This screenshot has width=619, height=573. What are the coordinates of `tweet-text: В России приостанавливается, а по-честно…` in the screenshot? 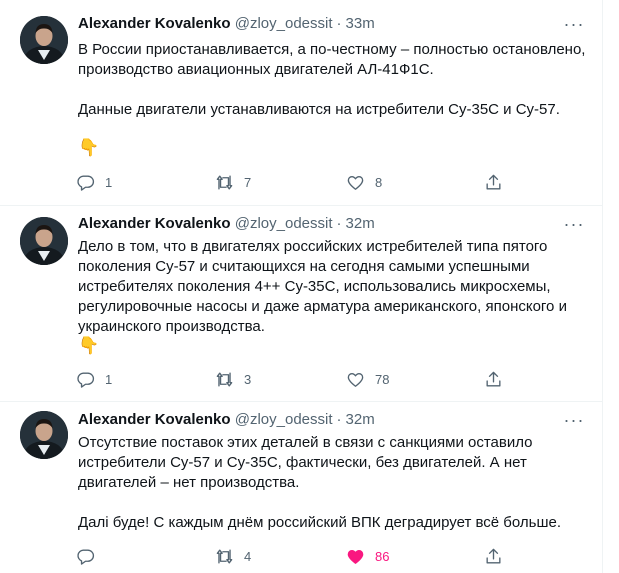 It's located at (332, 79).